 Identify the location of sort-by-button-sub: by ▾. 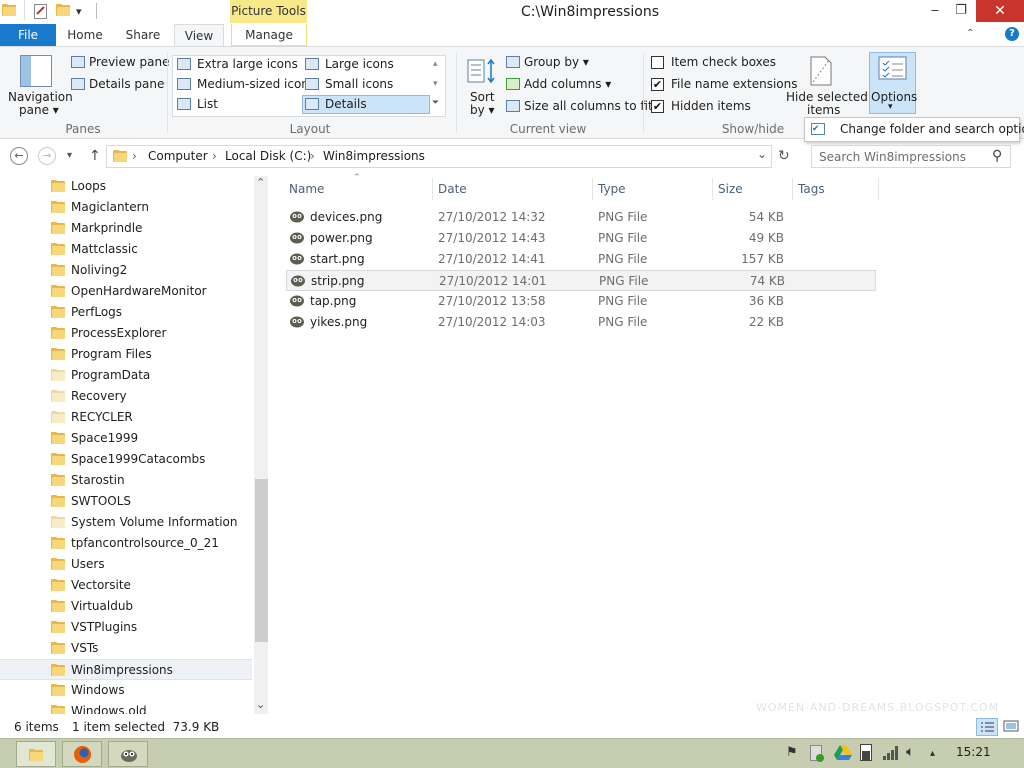
(482, 110).